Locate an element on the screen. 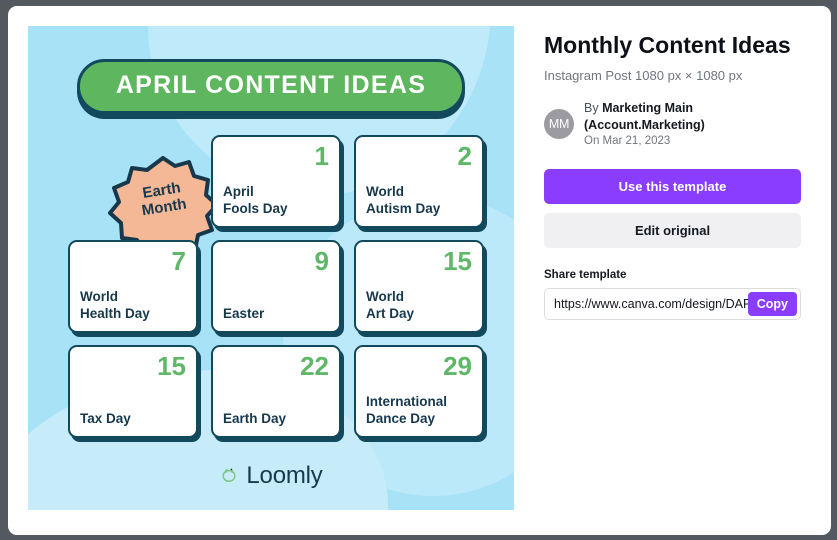 The height and width of the screenshot is (540, 837). loomly-wordmark: Loomly is located at coordinates (284, 475).